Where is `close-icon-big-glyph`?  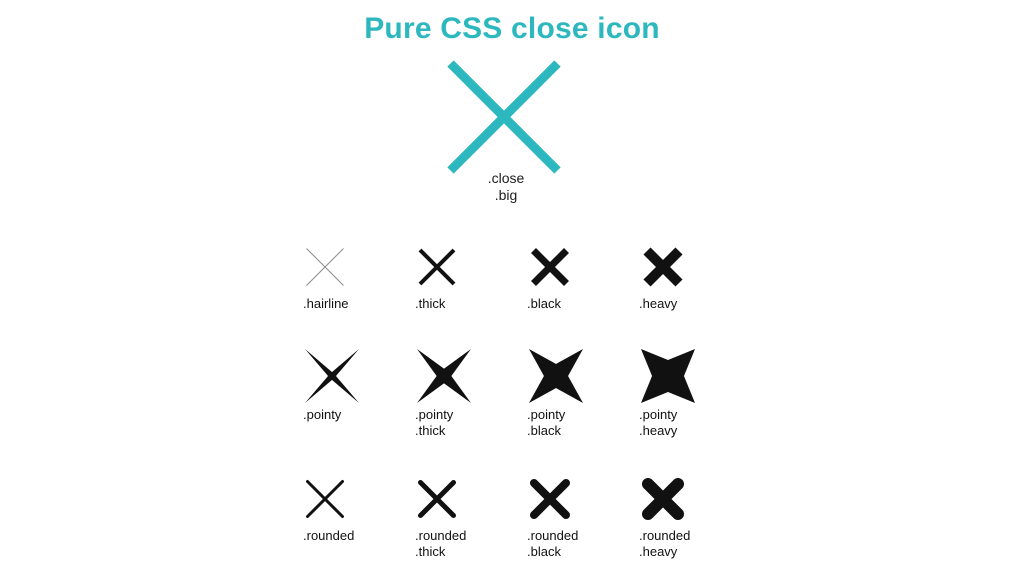 close-icon-big-glyph is located at coordinates (504, 117).